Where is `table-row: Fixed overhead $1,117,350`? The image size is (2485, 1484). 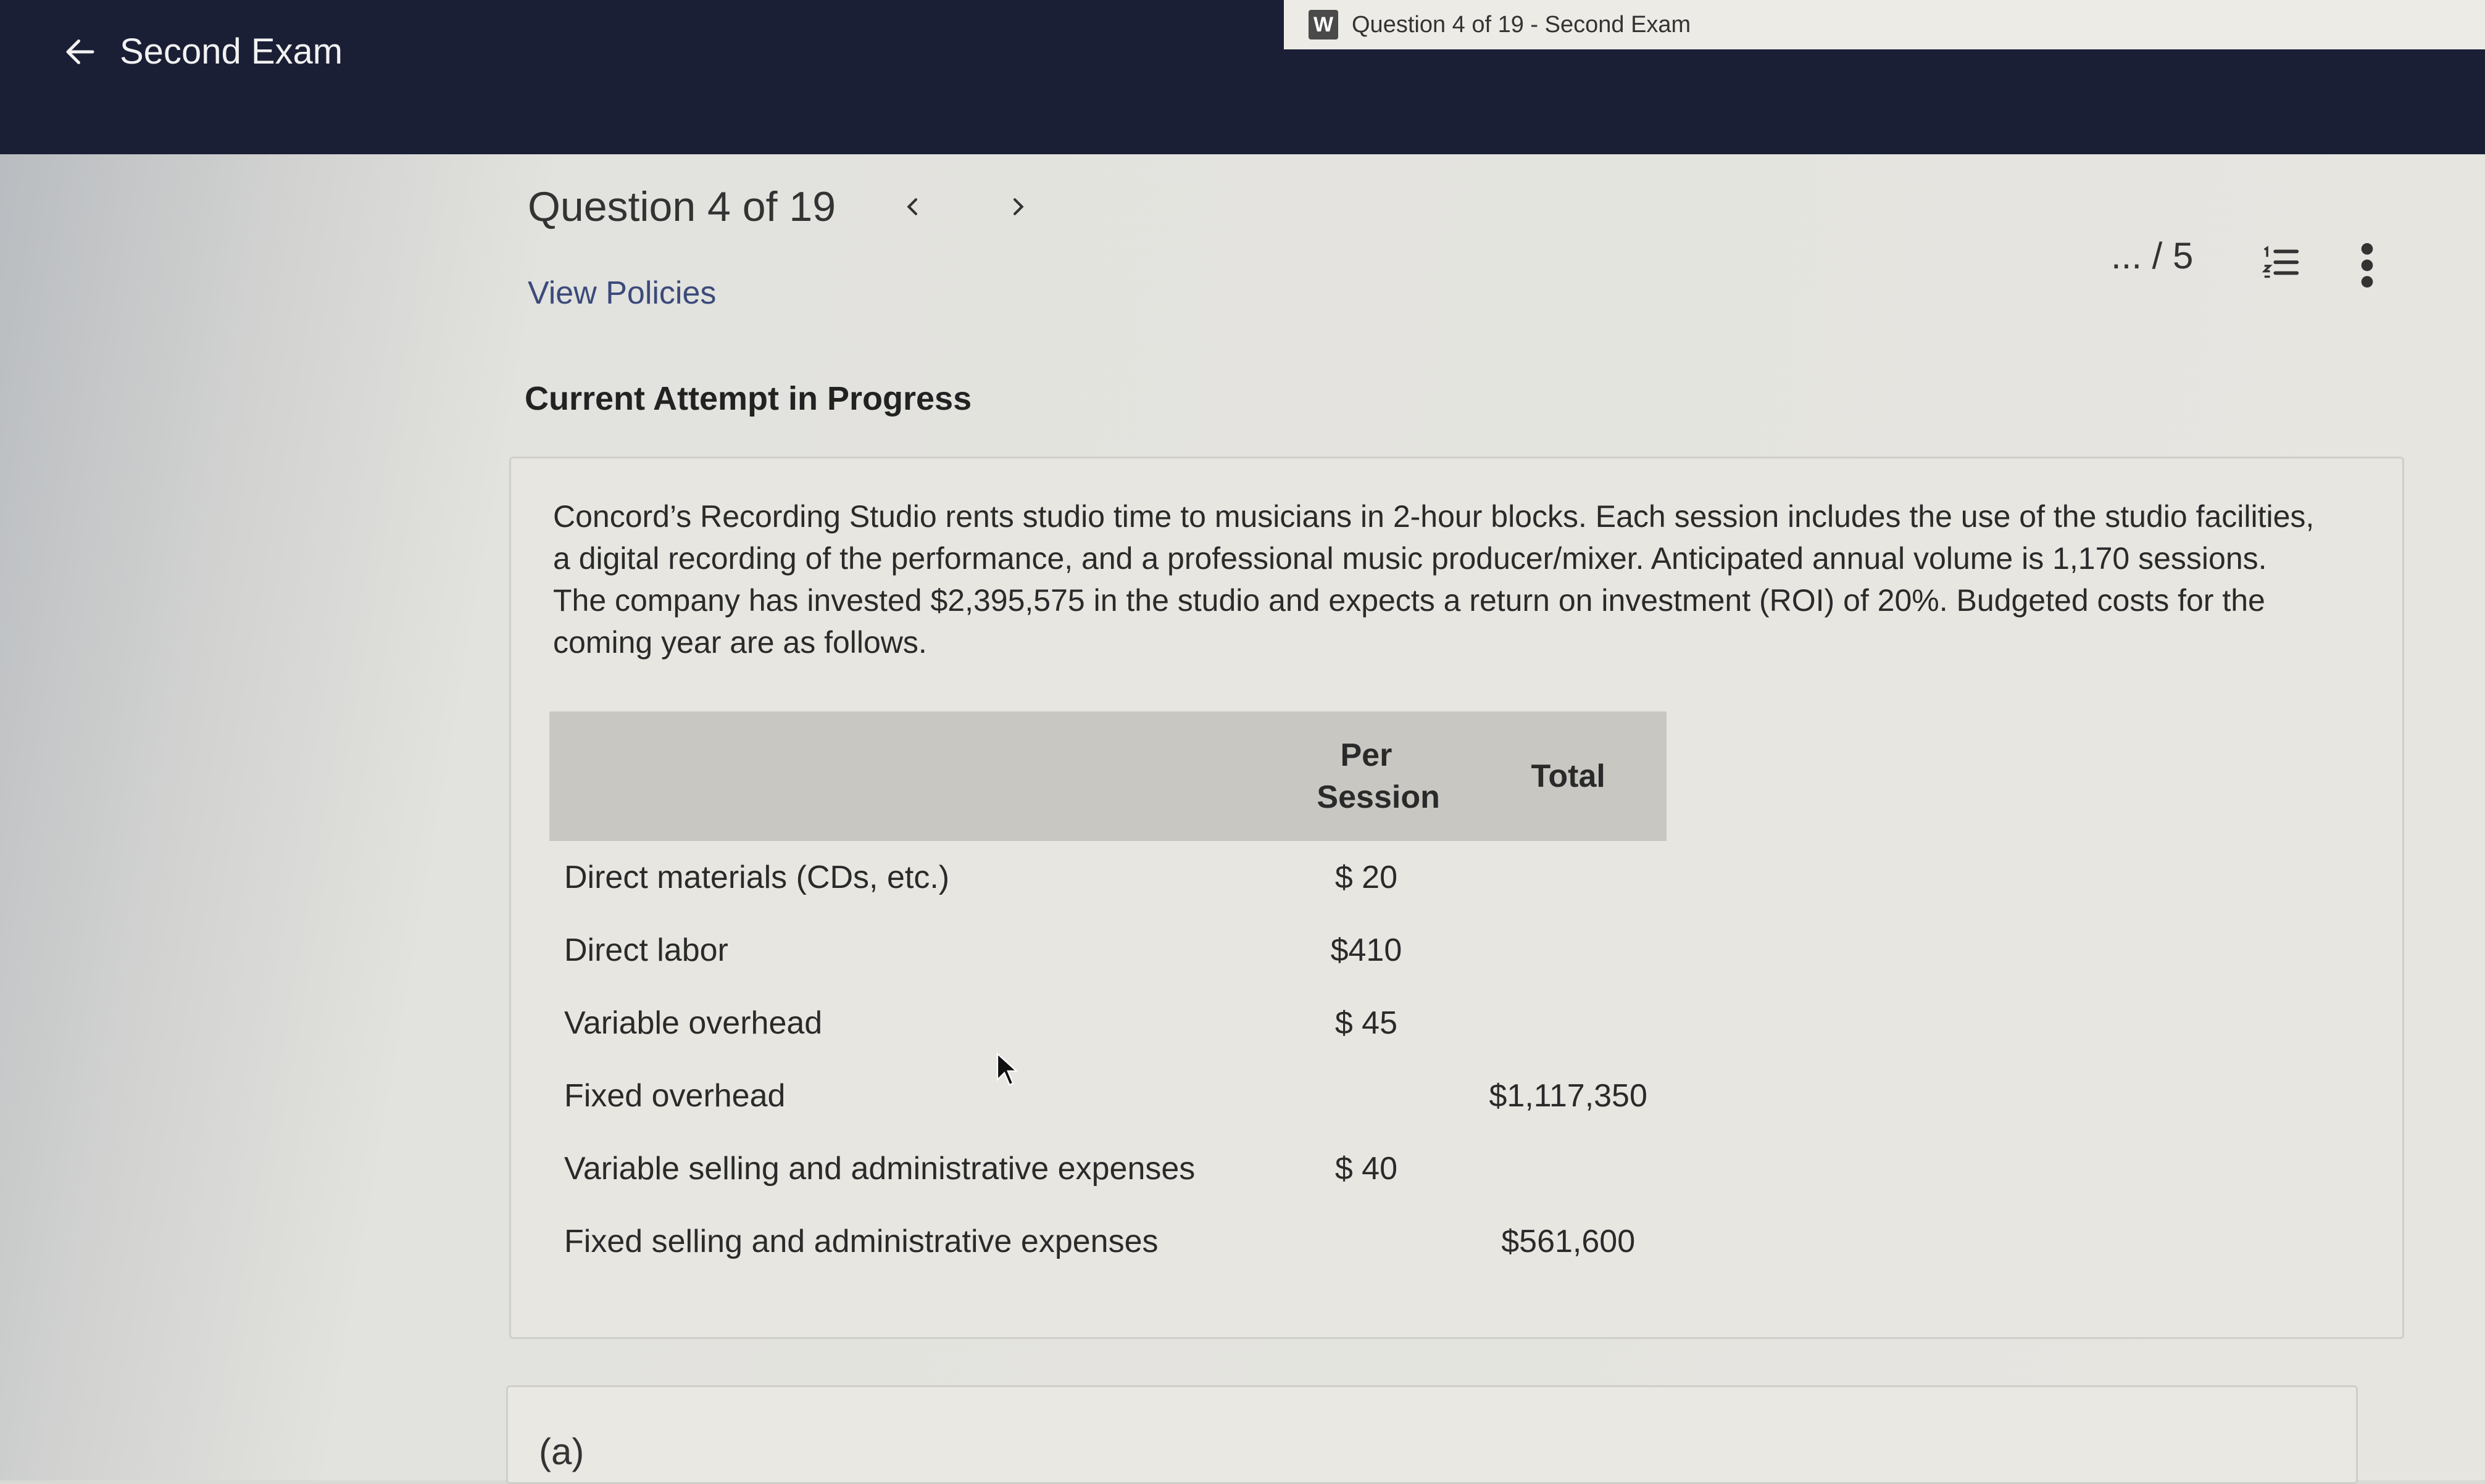
table-row: Fixed overhead $1,117,350 is located at coordinates (1108, 1095).